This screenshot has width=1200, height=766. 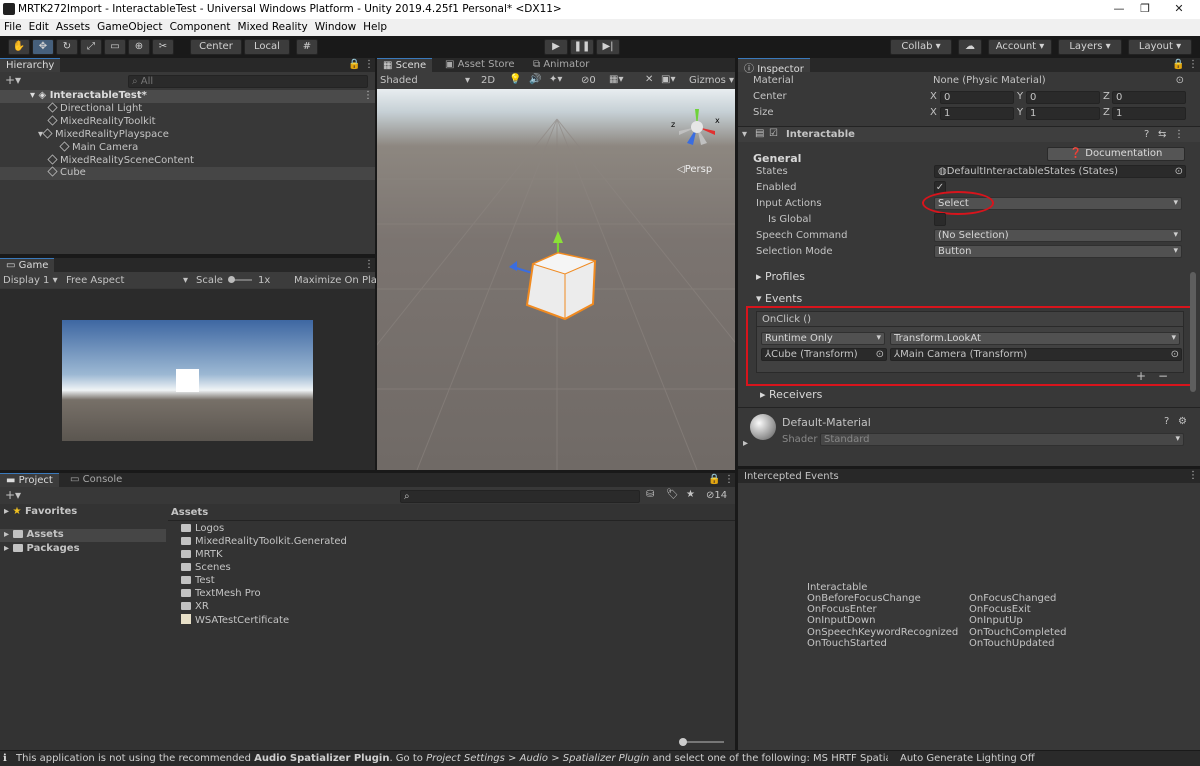 I want to click on shader-dropdown: Standard, so click(x=1002, y=439).